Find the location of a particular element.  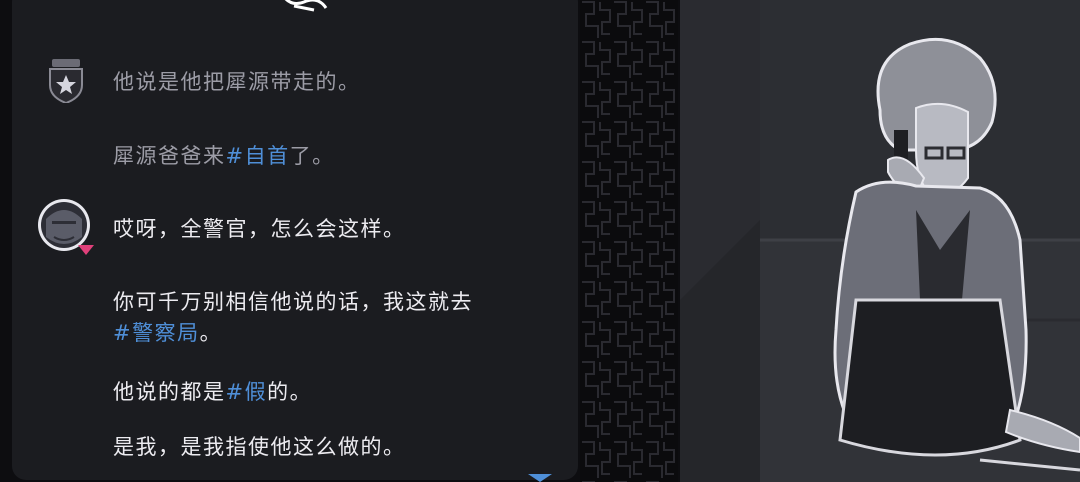

top-ornament-icon is located at coordinates (306, 6).